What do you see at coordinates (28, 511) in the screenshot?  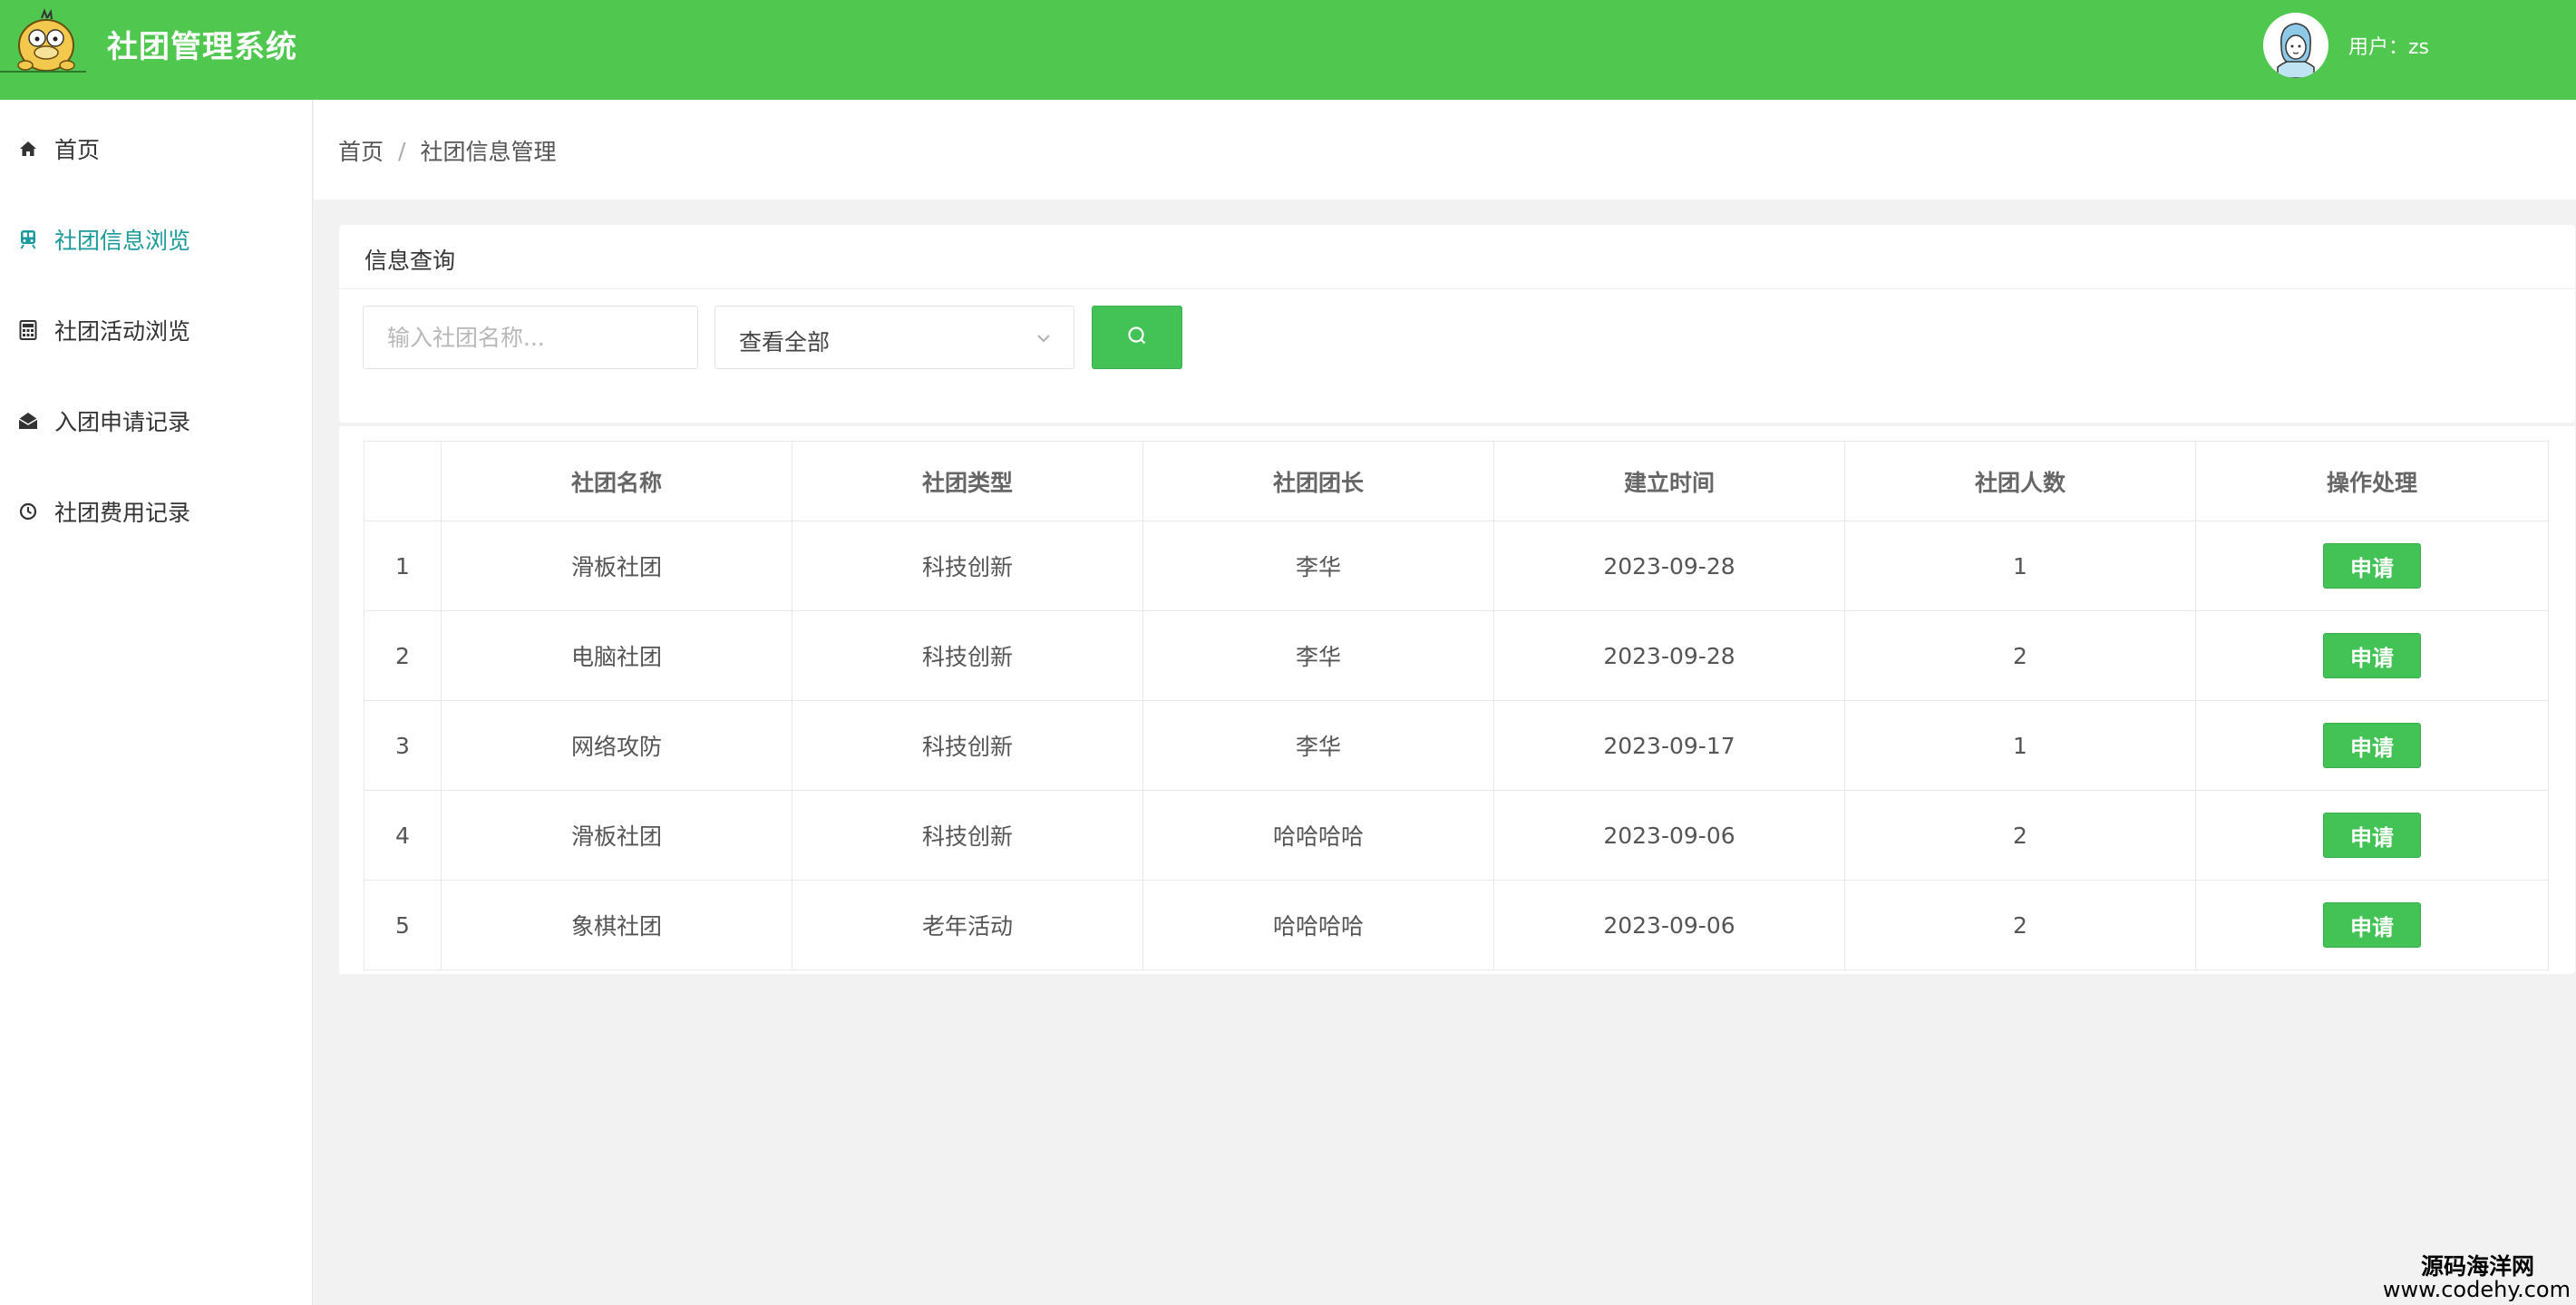 I see `clock-icon` at bounding box center [28, 511].